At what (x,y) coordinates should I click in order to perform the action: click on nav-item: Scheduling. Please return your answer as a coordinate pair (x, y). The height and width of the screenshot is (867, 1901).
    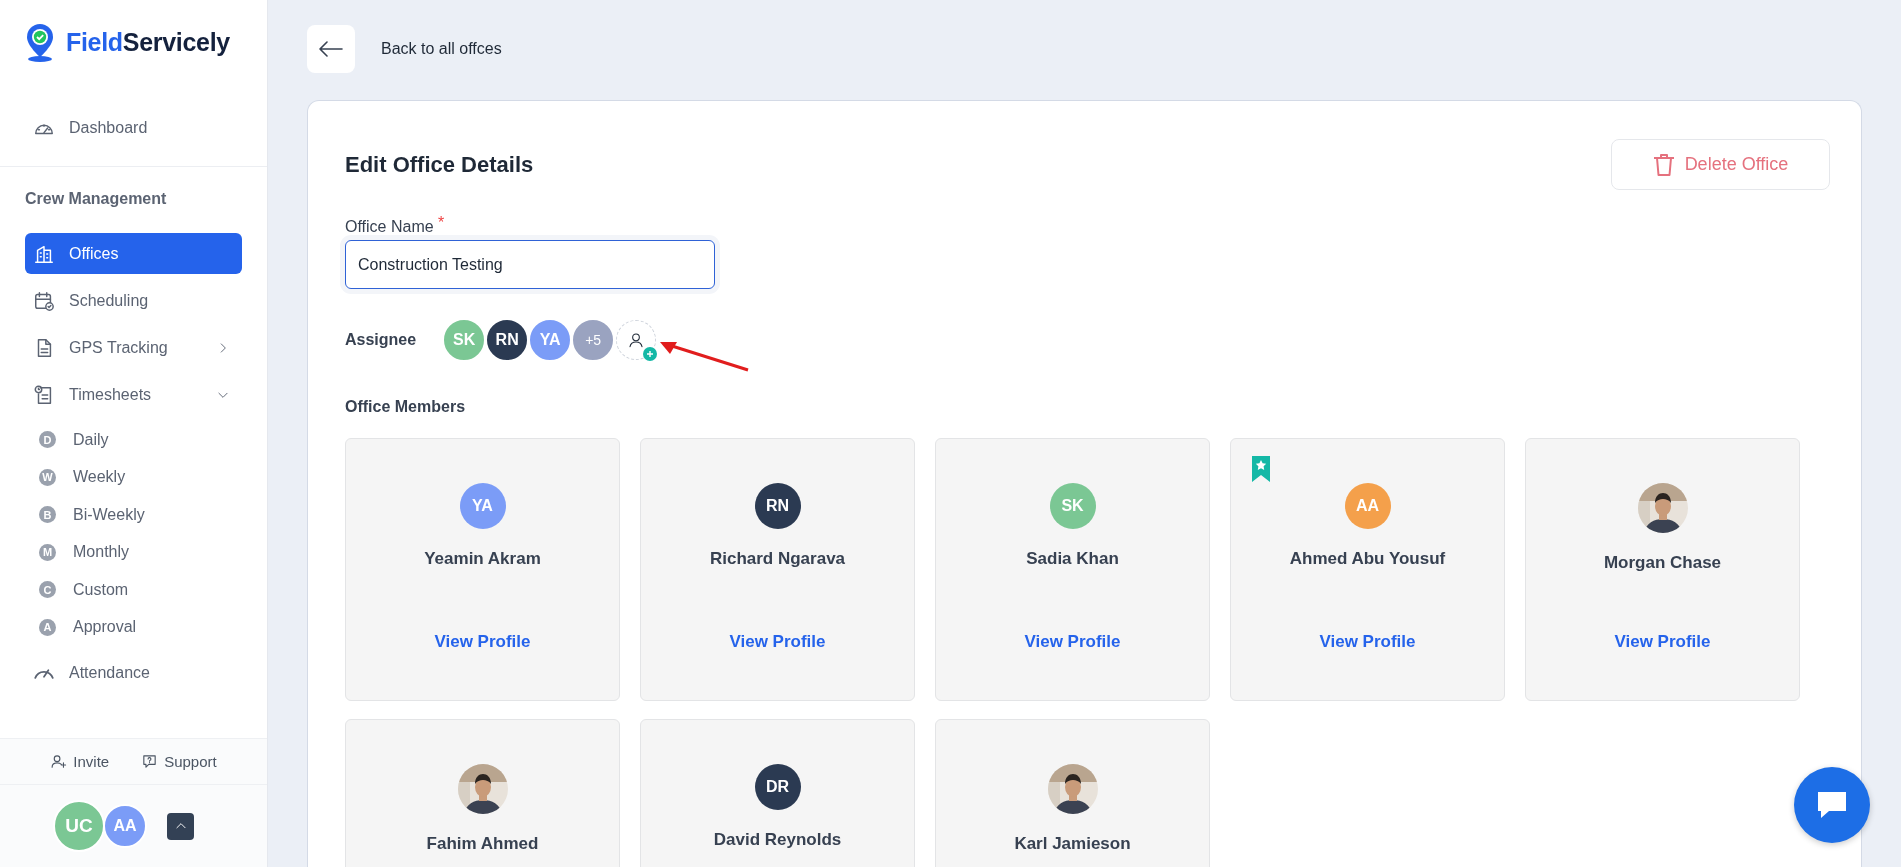
    Looking at the image, I should click on (133, 300).